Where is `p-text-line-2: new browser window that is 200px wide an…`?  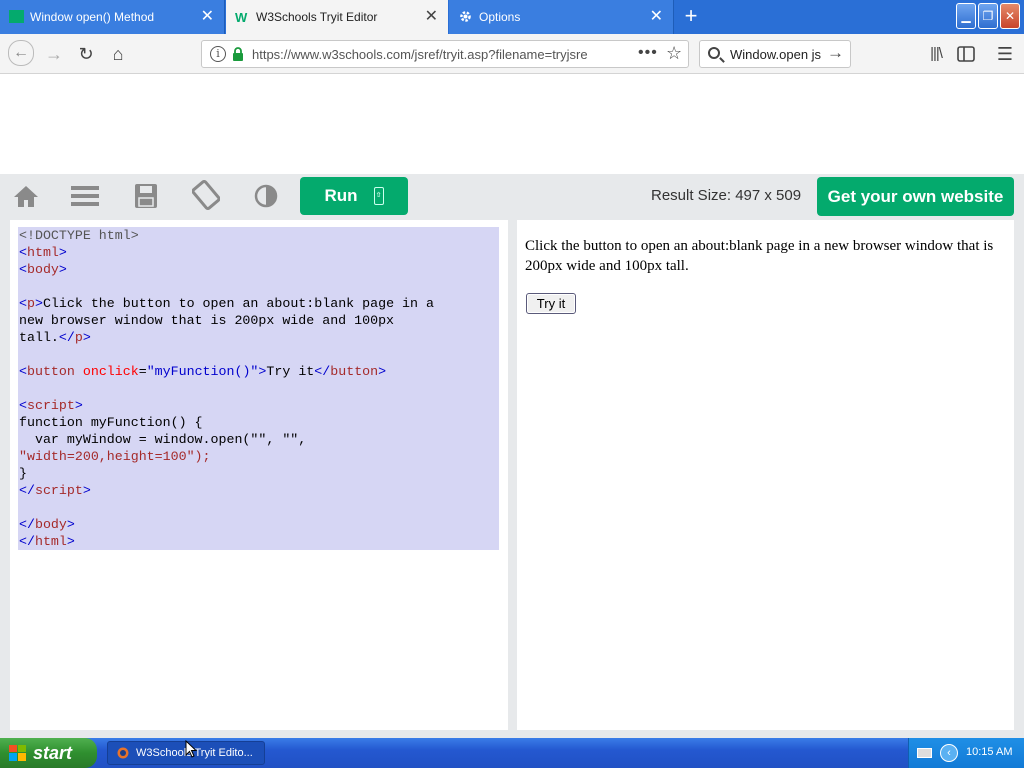
p-text-line-2: new browser window that is 200px wide an… is located at coordinates (207, 320).